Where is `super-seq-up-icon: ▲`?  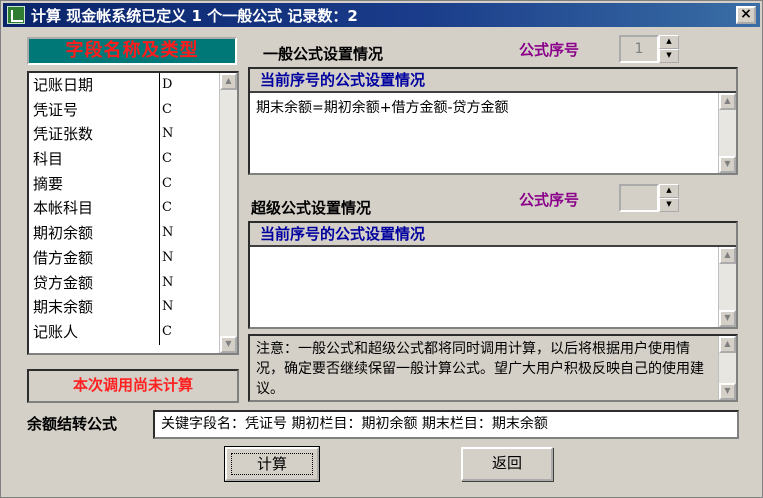
super-seq-up-icon: ▲ is located at coordinates (669, 191).